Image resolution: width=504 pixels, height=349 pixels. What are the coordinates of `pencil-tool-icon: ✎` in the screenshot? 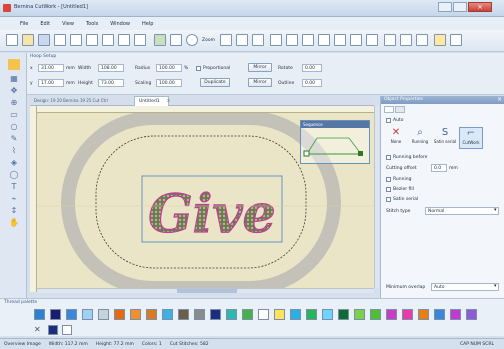 It's located at (14, 138).